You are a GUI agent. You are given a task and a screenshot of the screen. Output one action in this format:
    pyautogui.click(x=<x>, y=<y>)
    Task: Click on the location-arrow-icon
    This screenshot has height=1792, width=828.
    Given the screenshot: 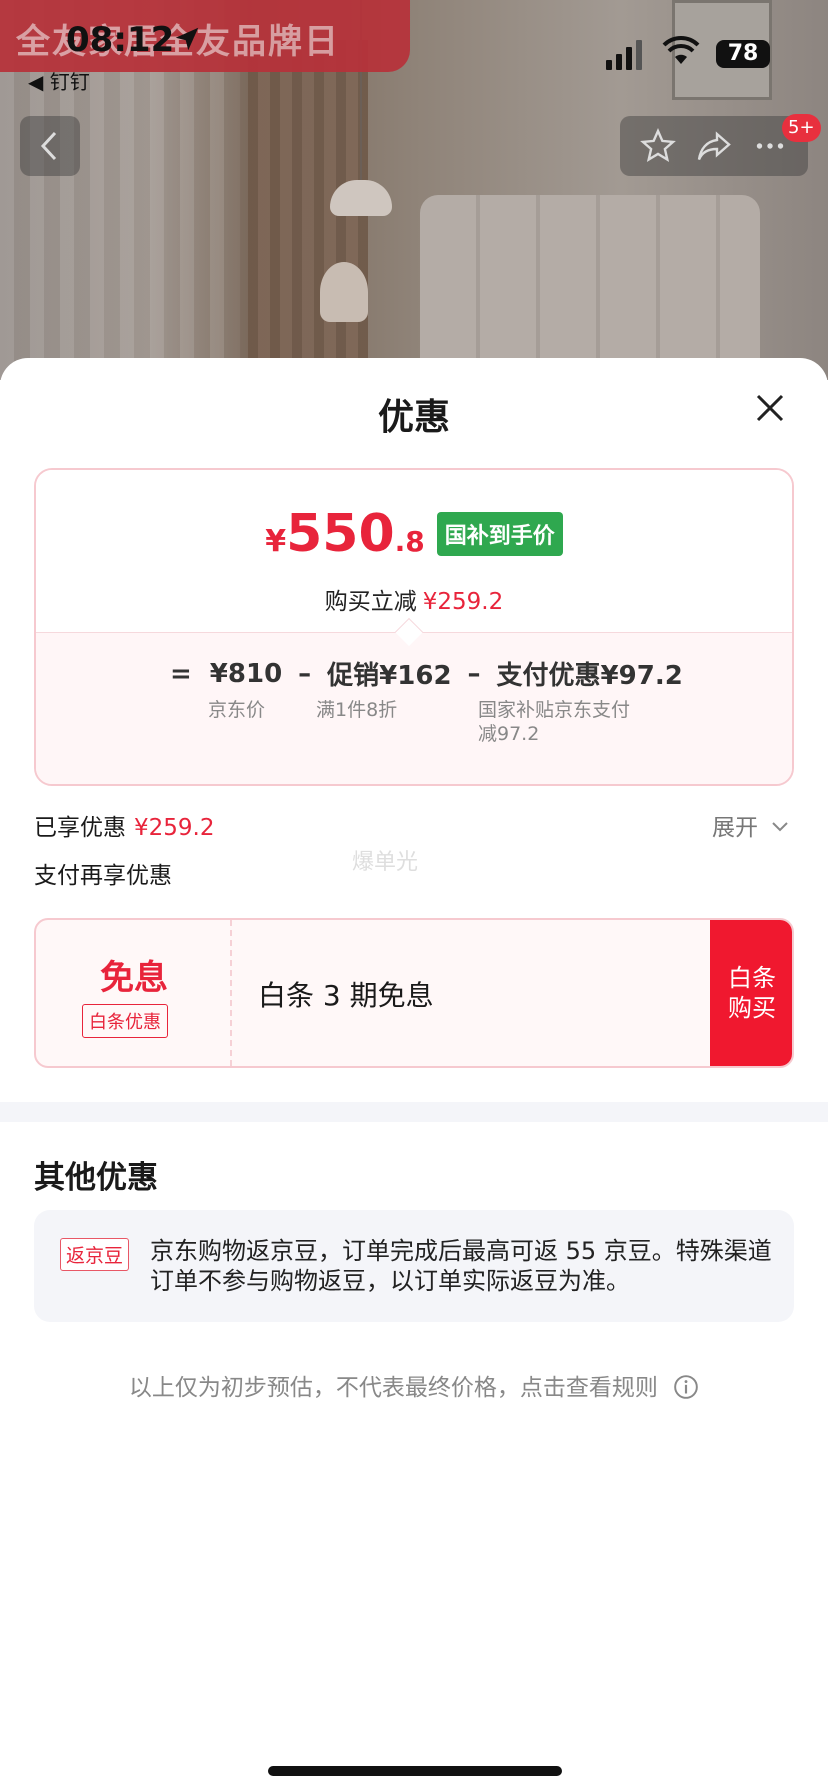 What is the action you would take?
    pyautogui.click(x=187, y=39)
    